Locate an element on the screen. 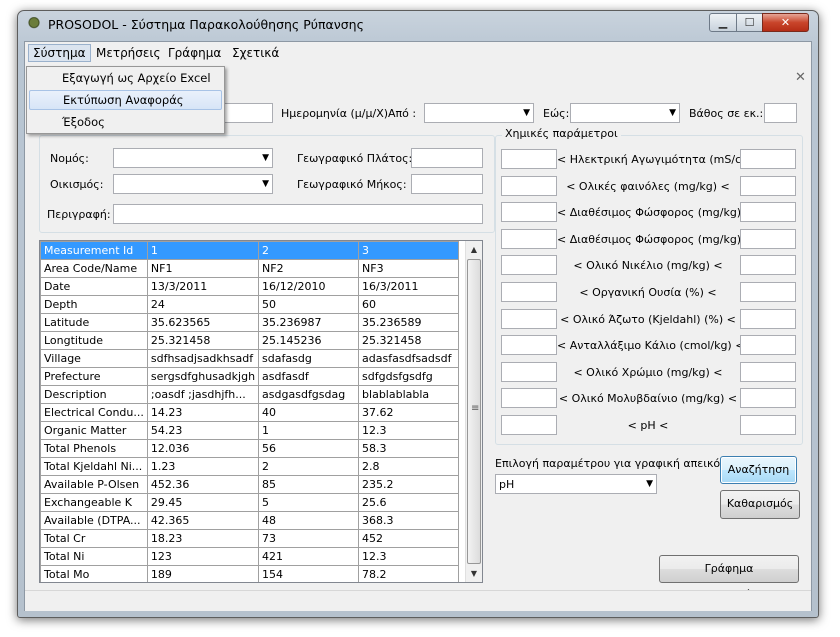  graph-param-combo: pH ▼ is located at coordinates (576, 484).